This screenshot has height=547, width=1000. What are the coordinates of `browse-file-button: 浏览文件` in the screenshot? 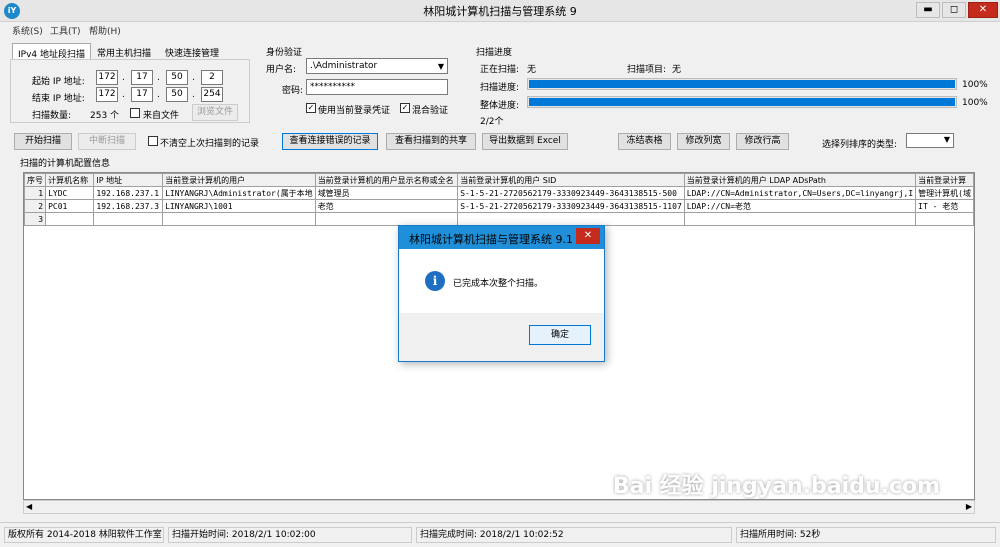 It's located at (215, 112).